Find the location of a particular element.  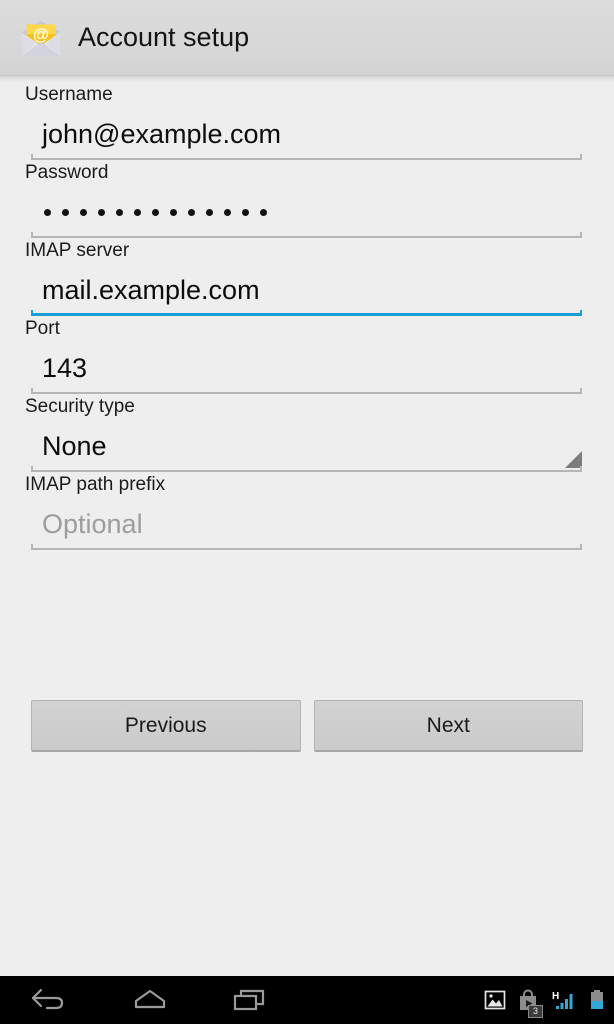

input-imap-server: mail.example.com is located at coordinates (306, 290).